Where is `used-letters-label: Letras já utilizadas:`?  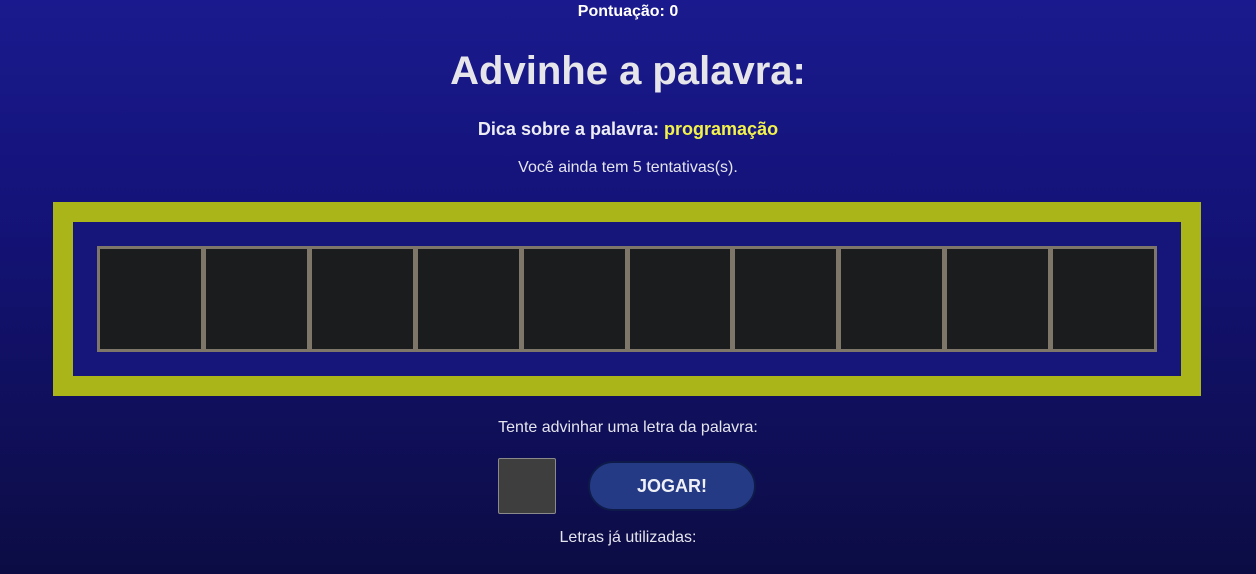 used-letters-label: Letras já utilizadas: is located at coordinates (628, 537).